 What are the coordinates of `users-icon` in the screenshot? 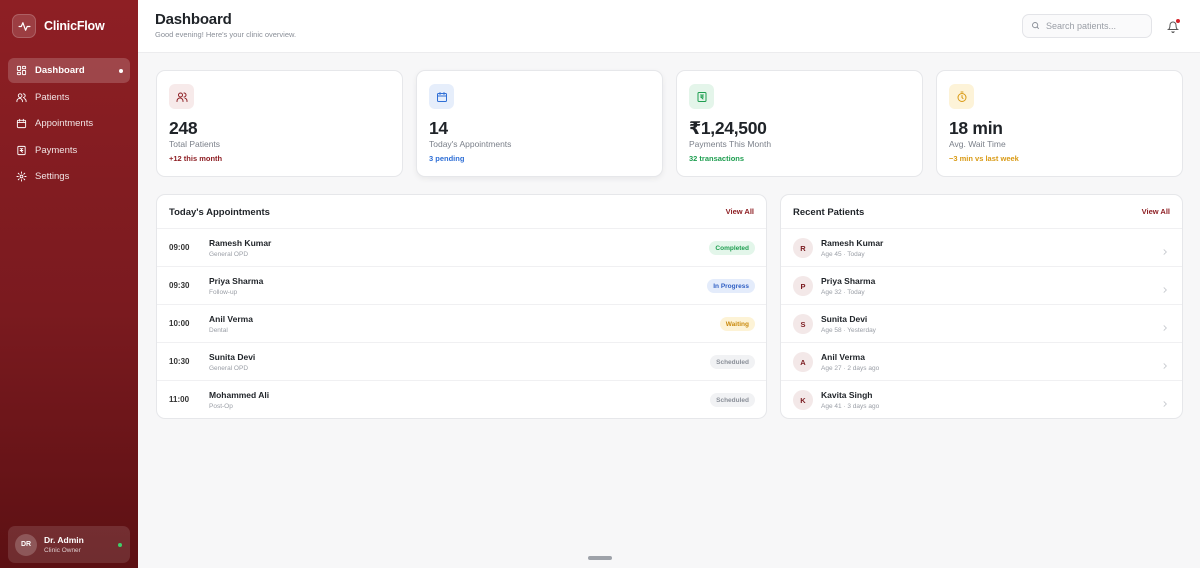 It's located at (21, 97).